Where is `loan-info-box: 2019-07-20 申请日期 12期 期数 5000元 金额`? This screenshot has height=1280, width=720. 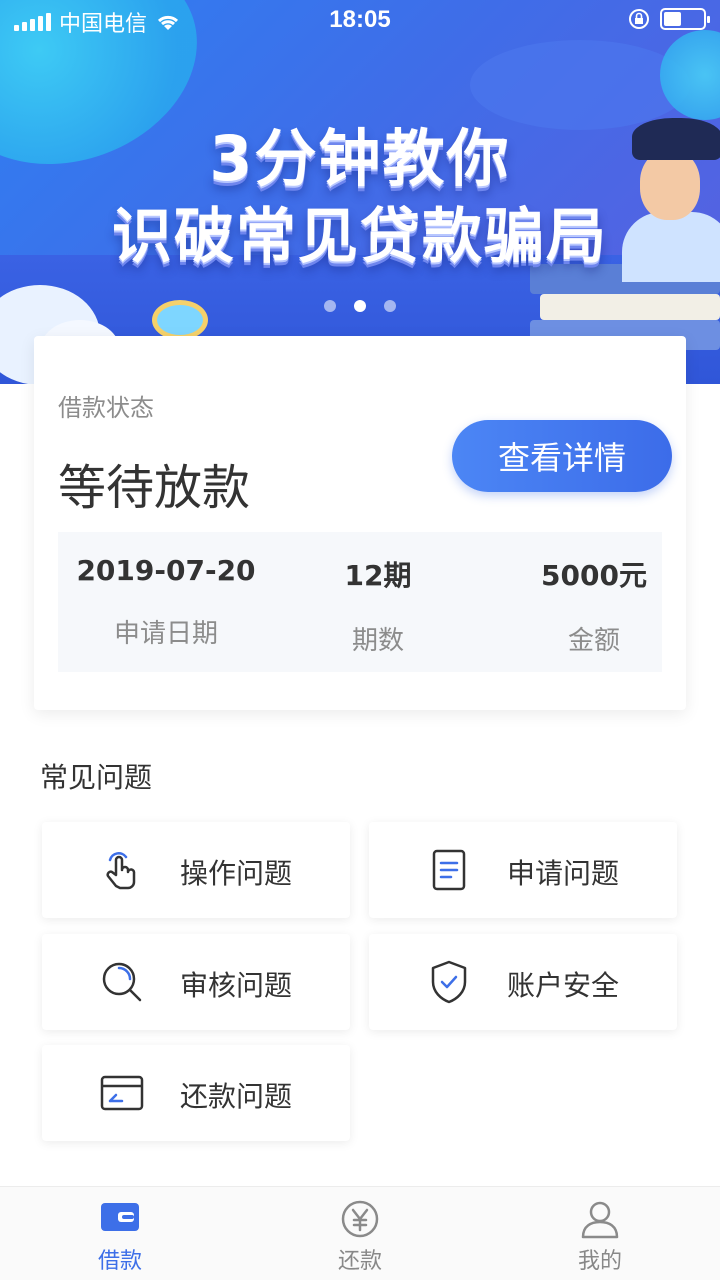
loan-info-box: 2019-07-20 申请日期 12期 期数 5000元 金额 is located at coordinates (360, 602).